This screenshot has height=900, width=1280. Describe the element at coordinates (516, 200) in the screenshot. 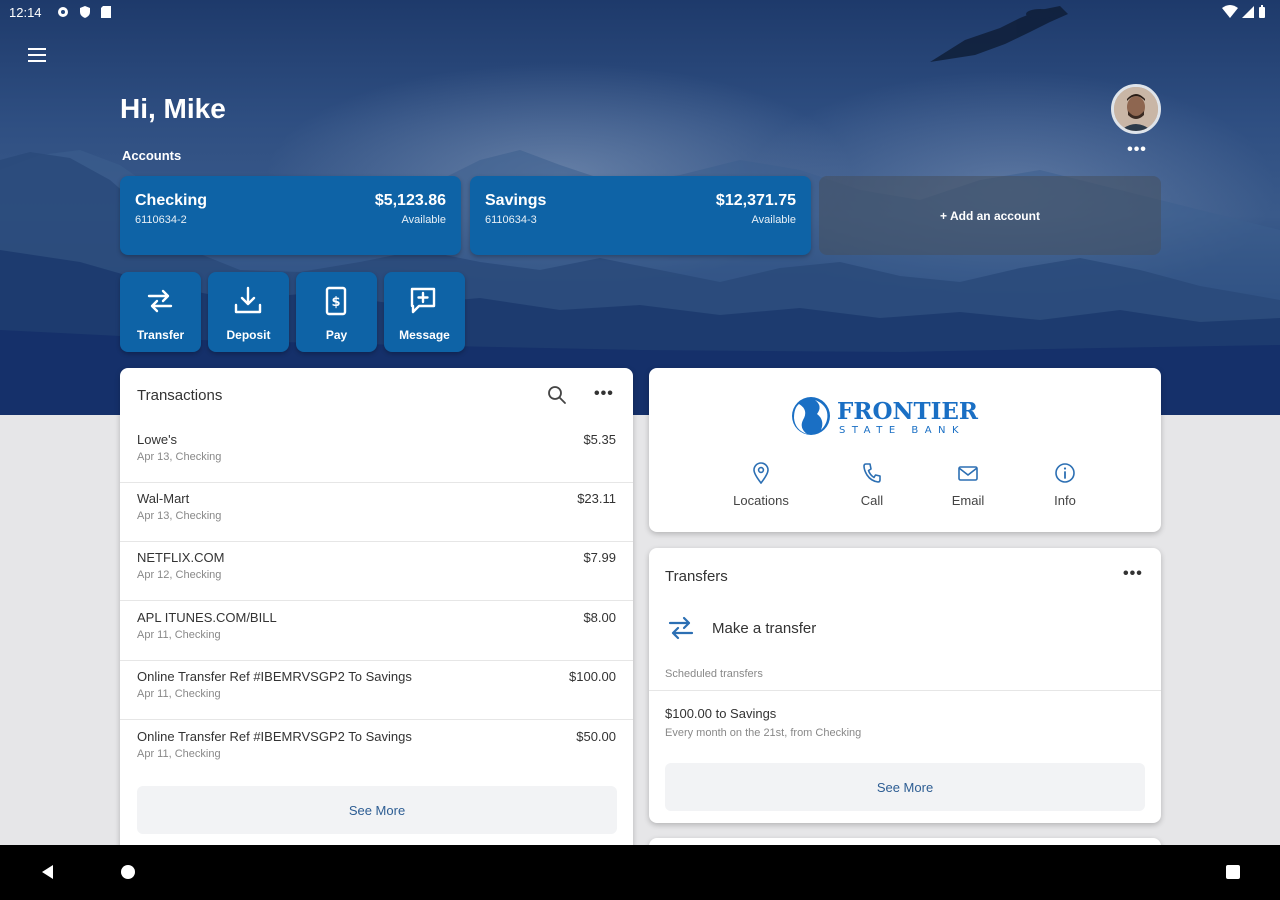

I see `account-name: Savings` at that location.